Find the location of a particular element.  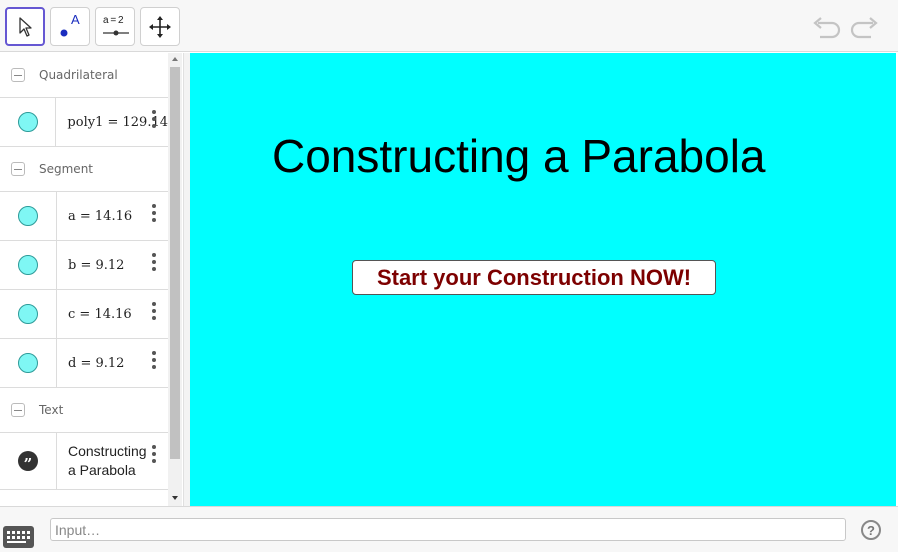

redo-icon is located at coordinates (864, 28).